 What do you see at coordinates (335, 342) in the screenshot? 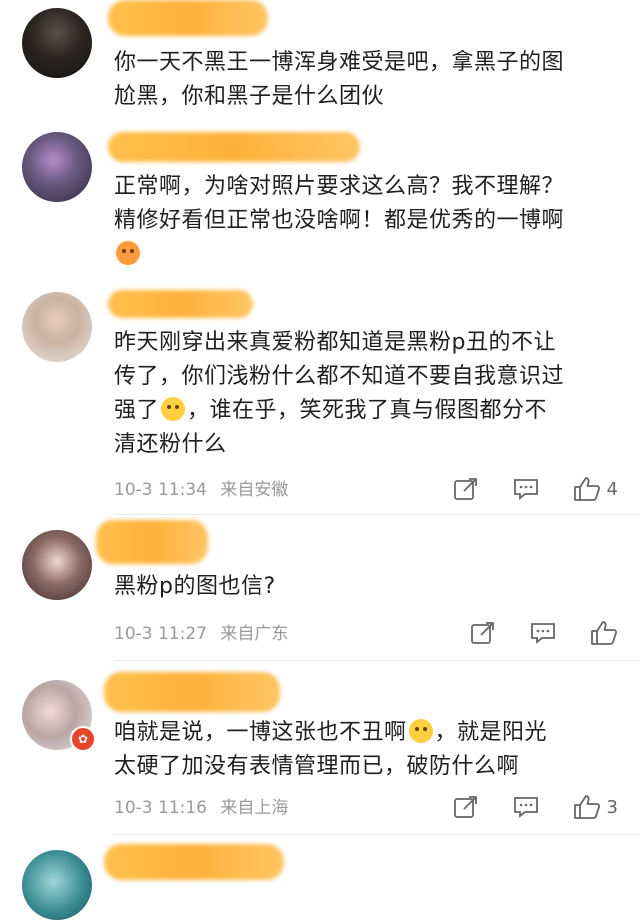
I see `comment-line: 昨天刚穿出来真爱粉都知道是黑粉p丑的不让` at bounding box center [335, 342].